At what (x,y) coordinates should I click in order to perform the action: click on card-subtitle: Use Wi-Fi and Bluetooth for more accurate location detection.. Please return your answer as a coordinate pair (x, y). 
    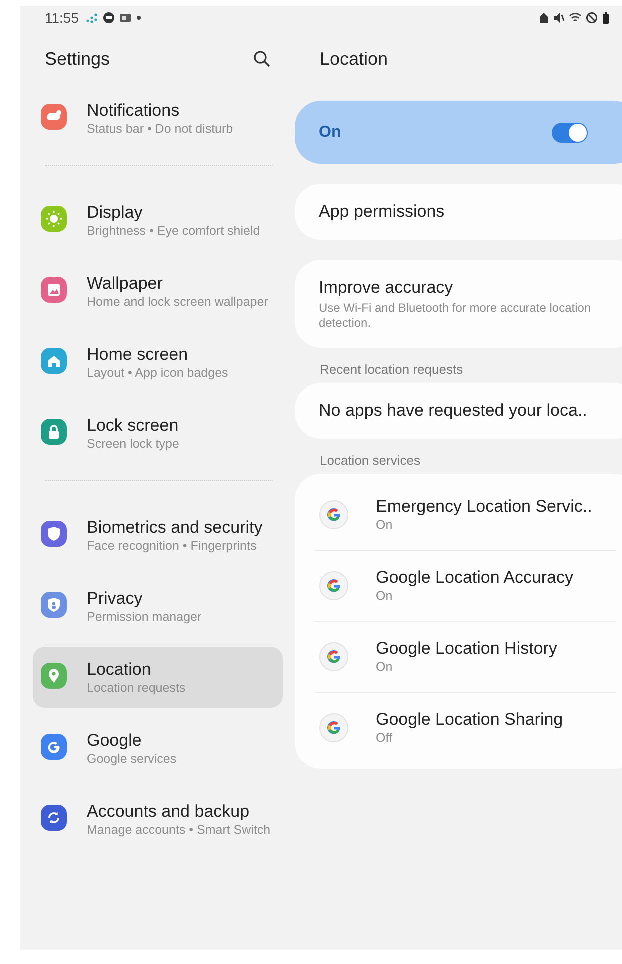
    Looking at the image, I should click on (455, 316).